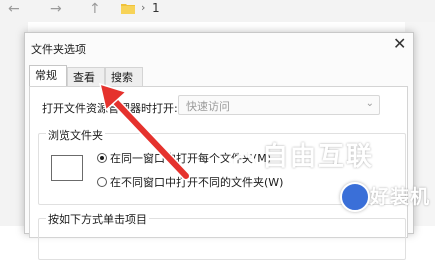 The height and width of the screenshot is (260, 435). I want to click on watermark-logo-icon, so click(244, 152).